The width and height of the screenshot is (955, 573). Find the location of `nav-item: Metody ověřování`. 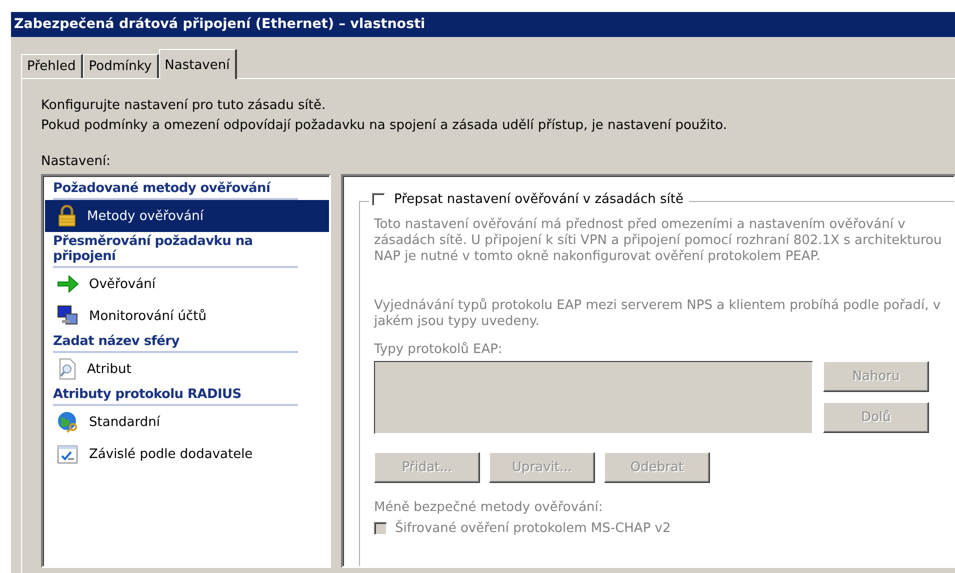

nav-item: Metody ověřování is located at coordinates (187, 216).